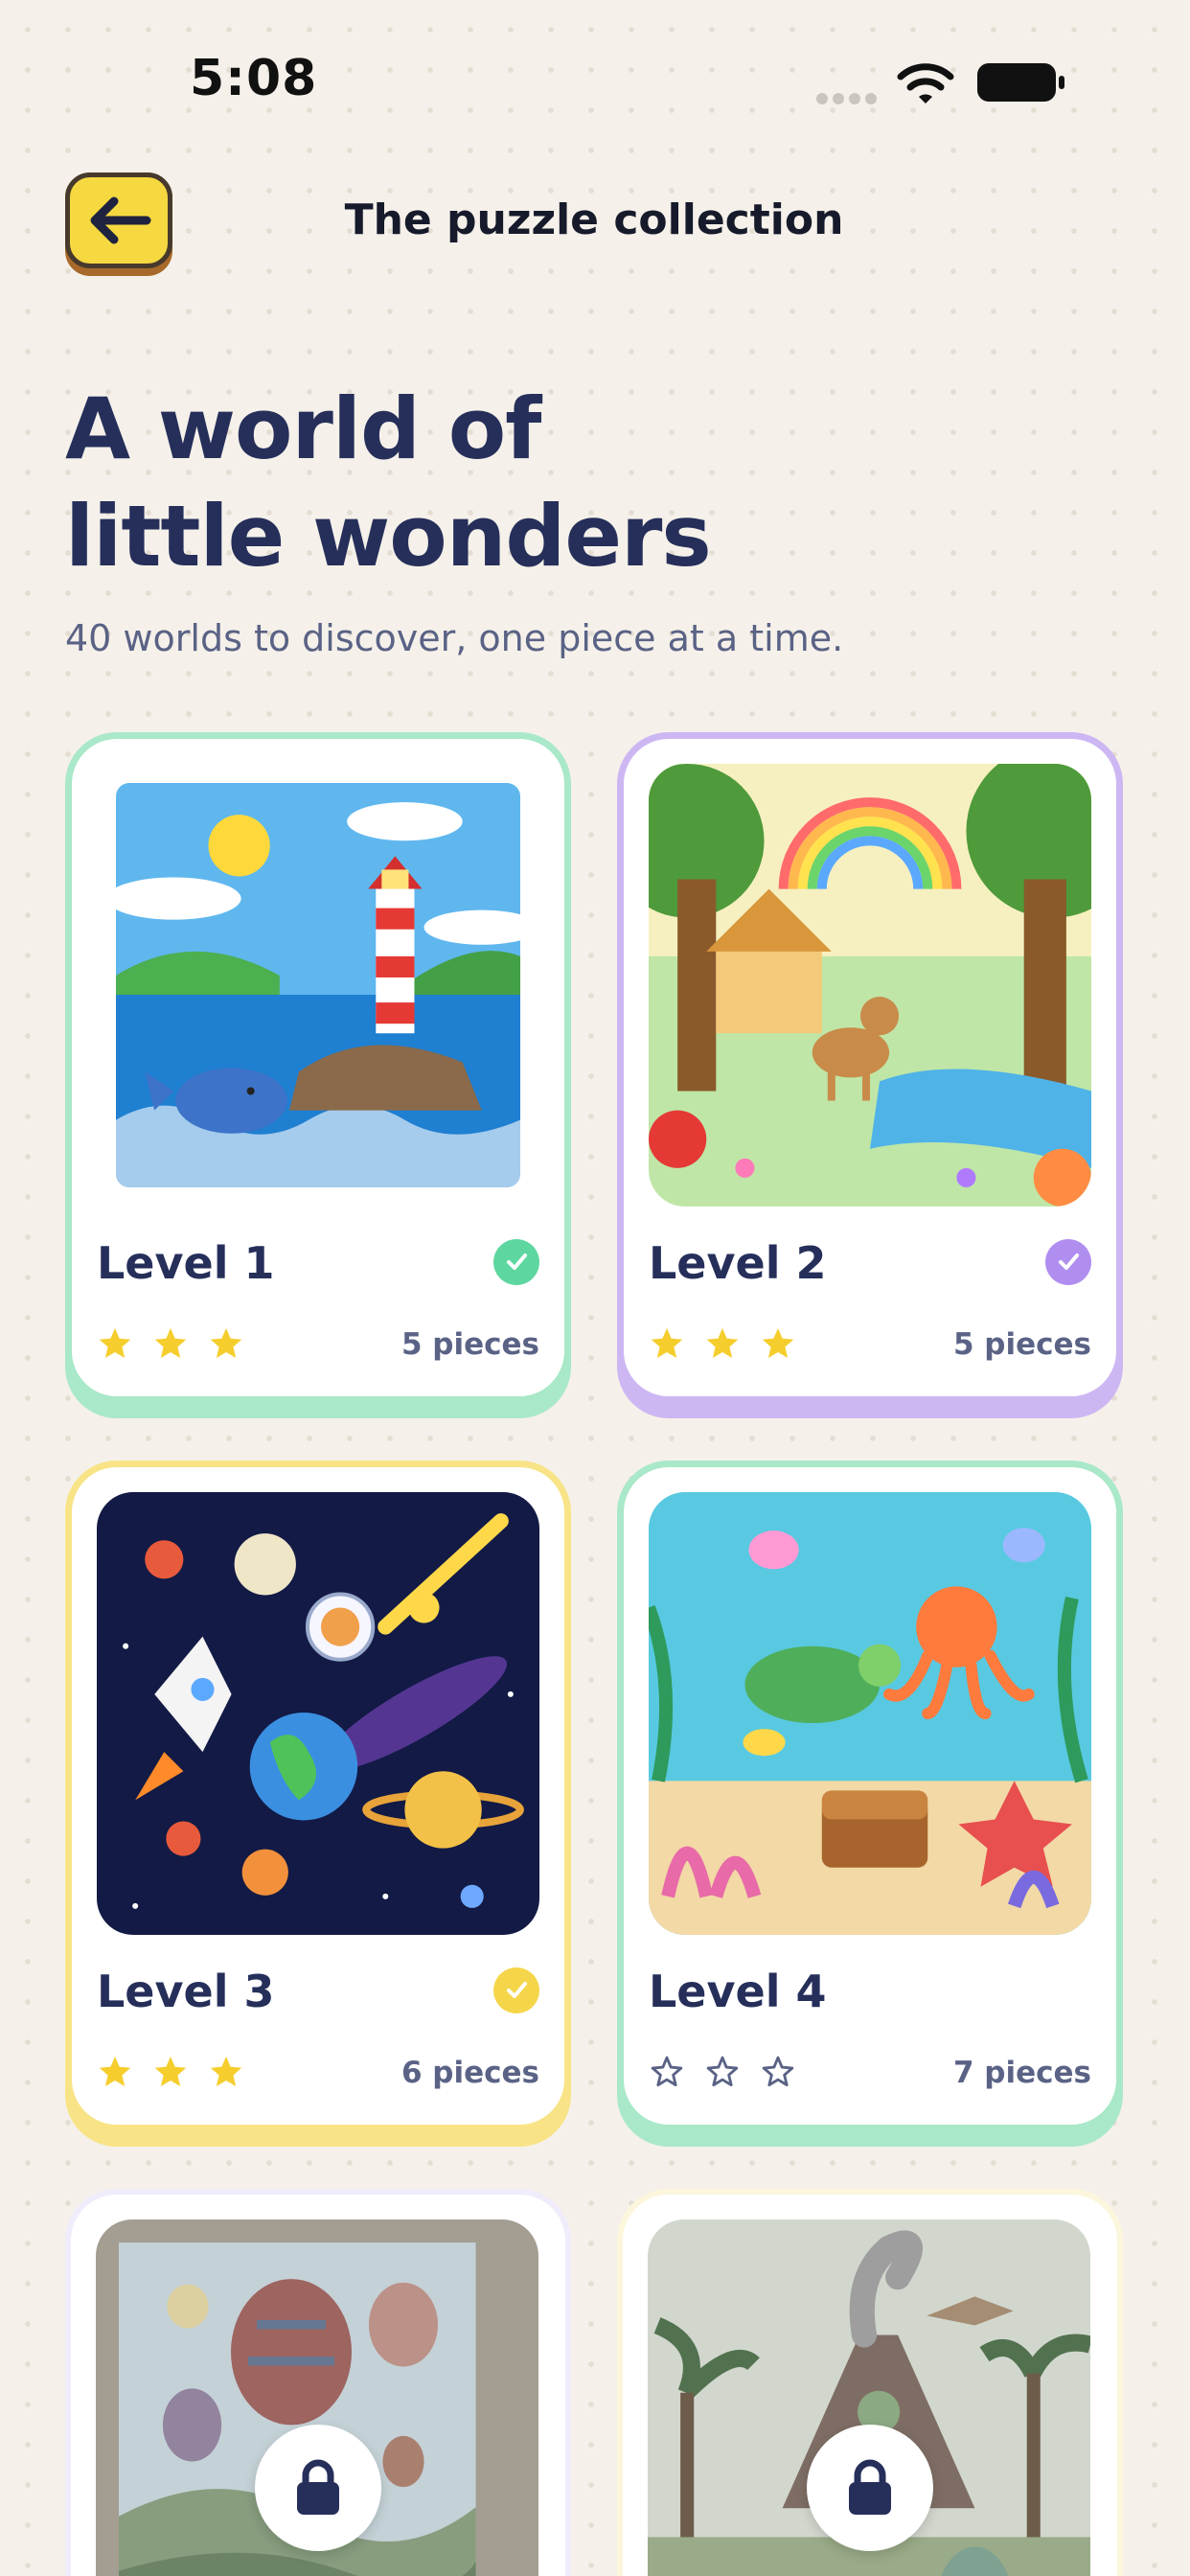 This screenshot has width=1190, height=2576. Describe the element at coordinates (1021, 2073) in the screenshot. I see `piece-count: 7 pieces` at that location.